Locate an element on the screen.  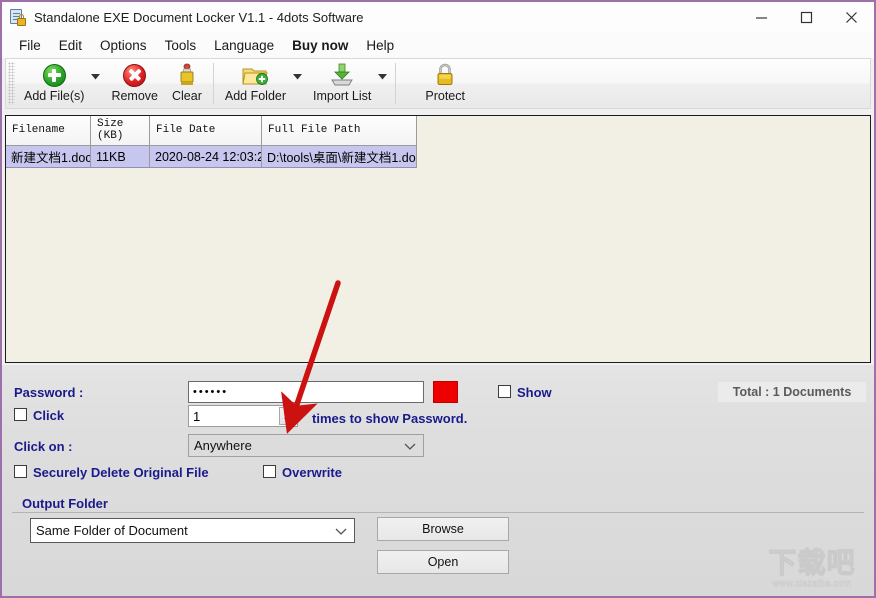
import-list-label: Import List is located at coordinates (342, 96).